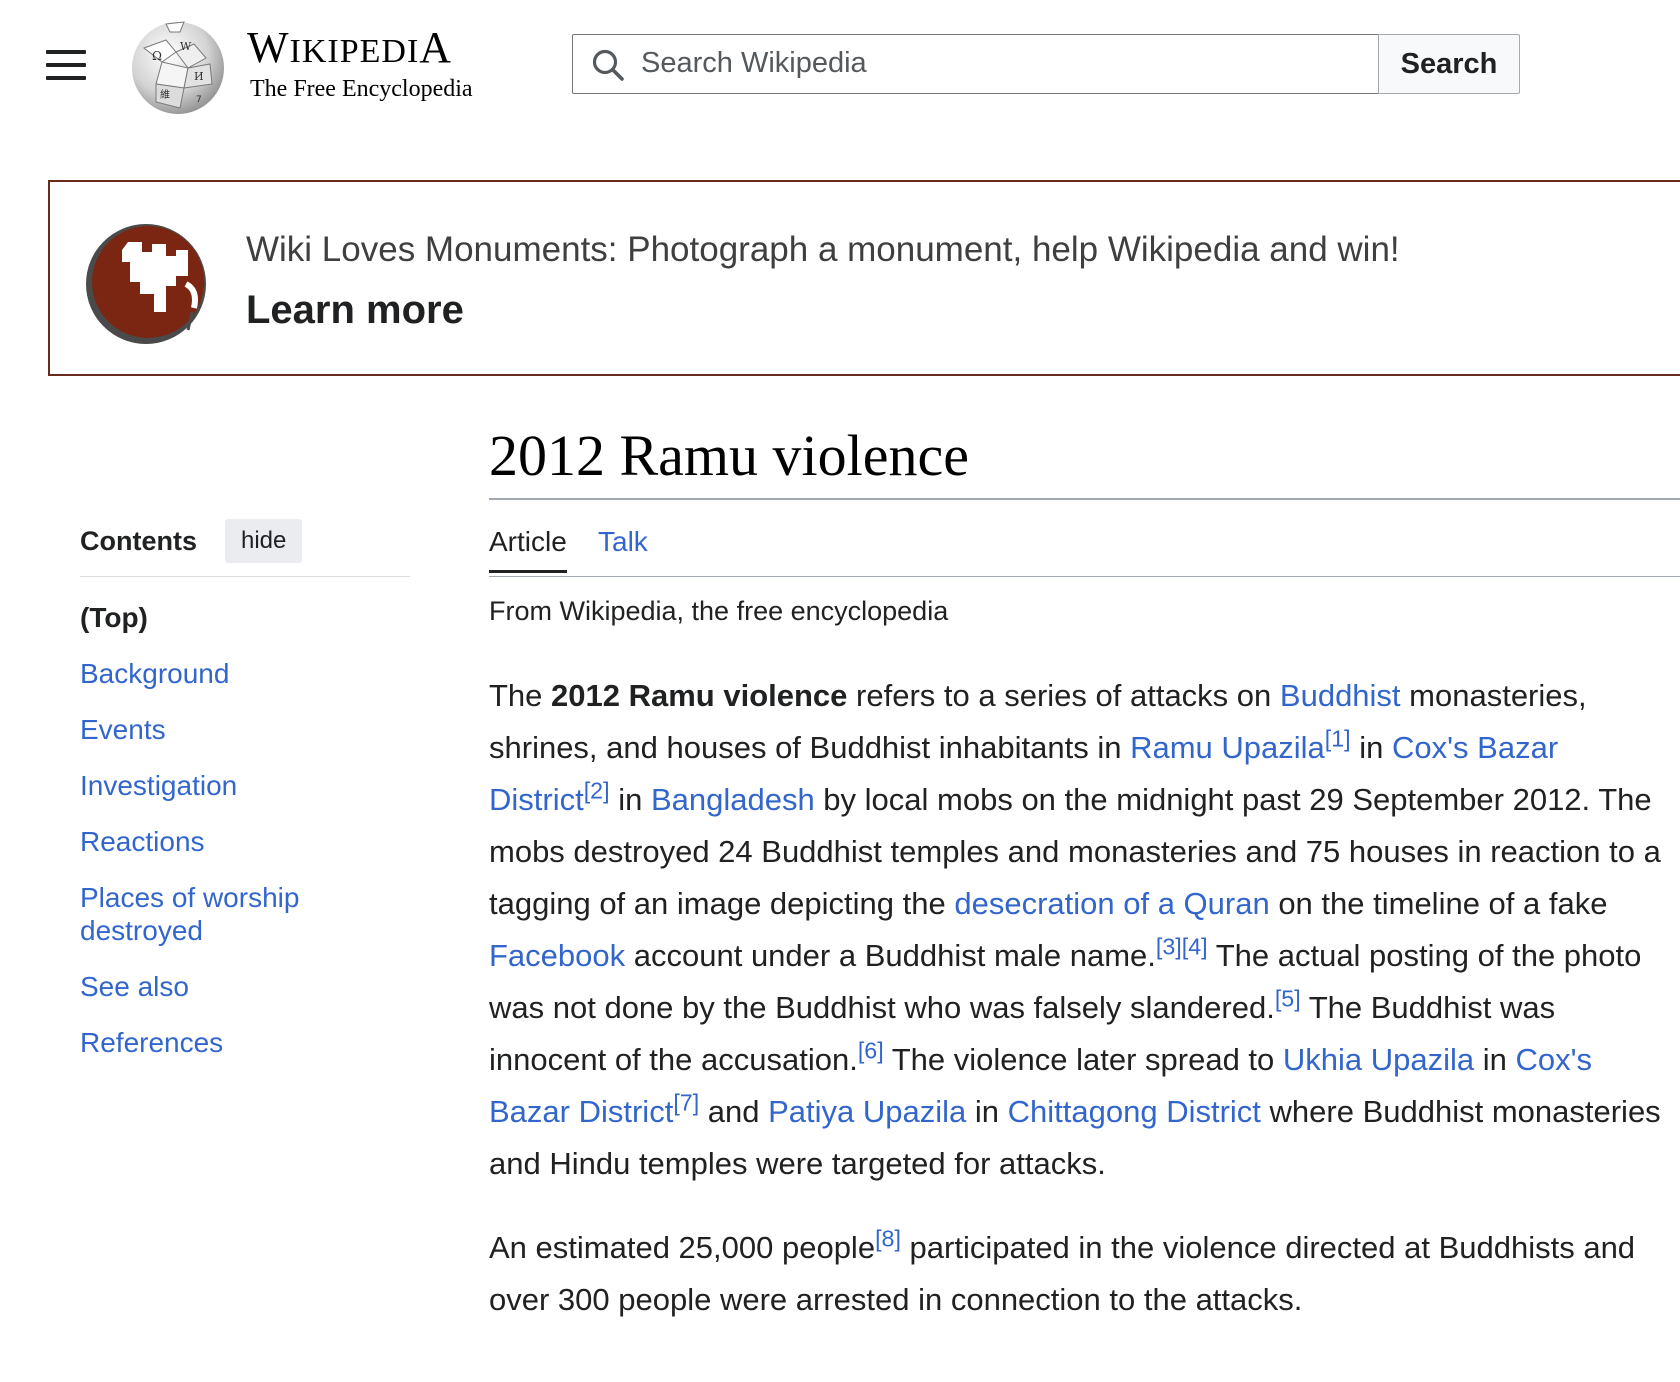 This screenshot has width=1680, height=1382. What do you see at coordinates (66, 52) in the screenshot?
I see `hamburger-icon` at bounding box center [66, 52].